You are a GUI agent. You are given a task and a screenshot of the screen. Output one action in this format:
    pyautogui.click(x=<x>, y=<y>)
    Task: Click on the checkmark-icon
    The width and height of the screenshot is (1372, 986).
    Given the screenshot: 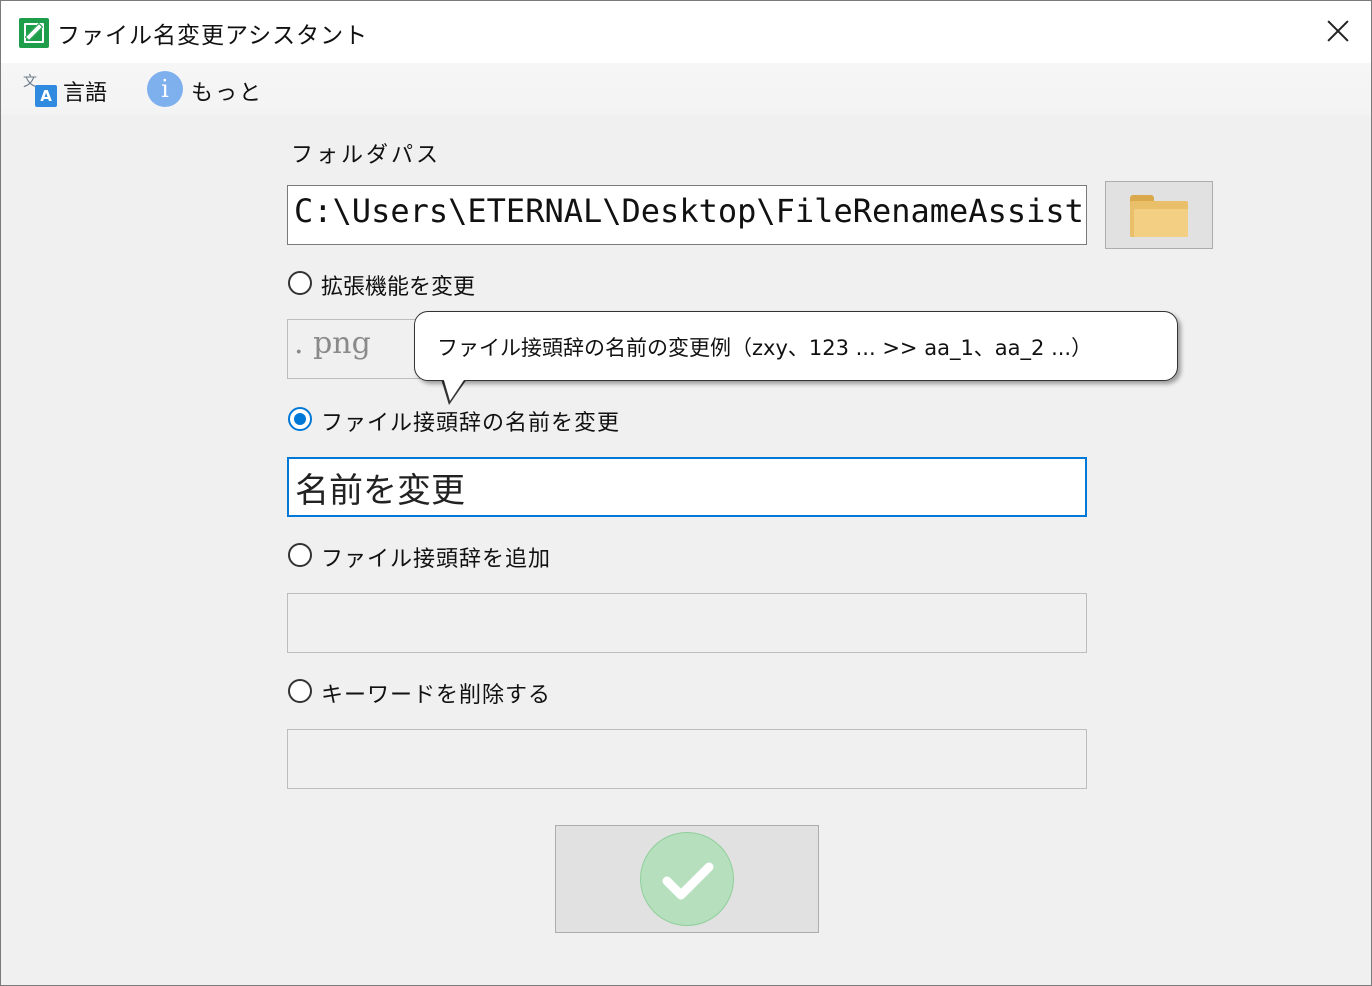 What is the action you would take?
    pyautogui.click(x=687, y=879)
    